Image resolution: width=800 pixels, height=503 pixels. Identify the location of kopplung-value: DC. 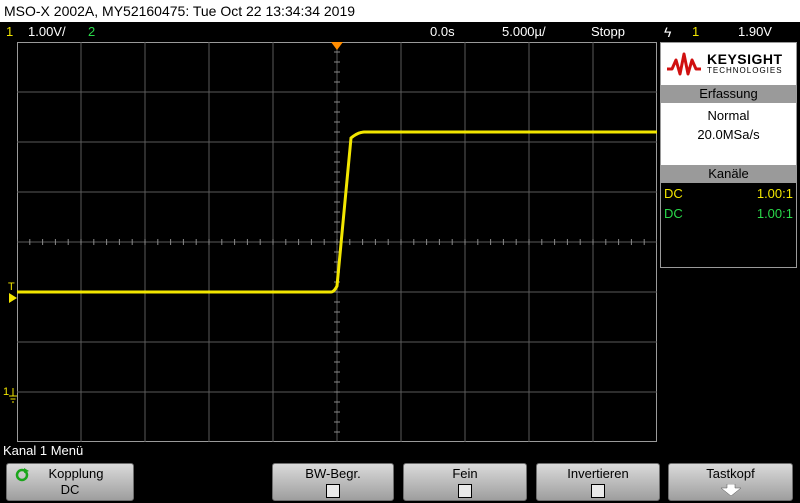
(70, 489).